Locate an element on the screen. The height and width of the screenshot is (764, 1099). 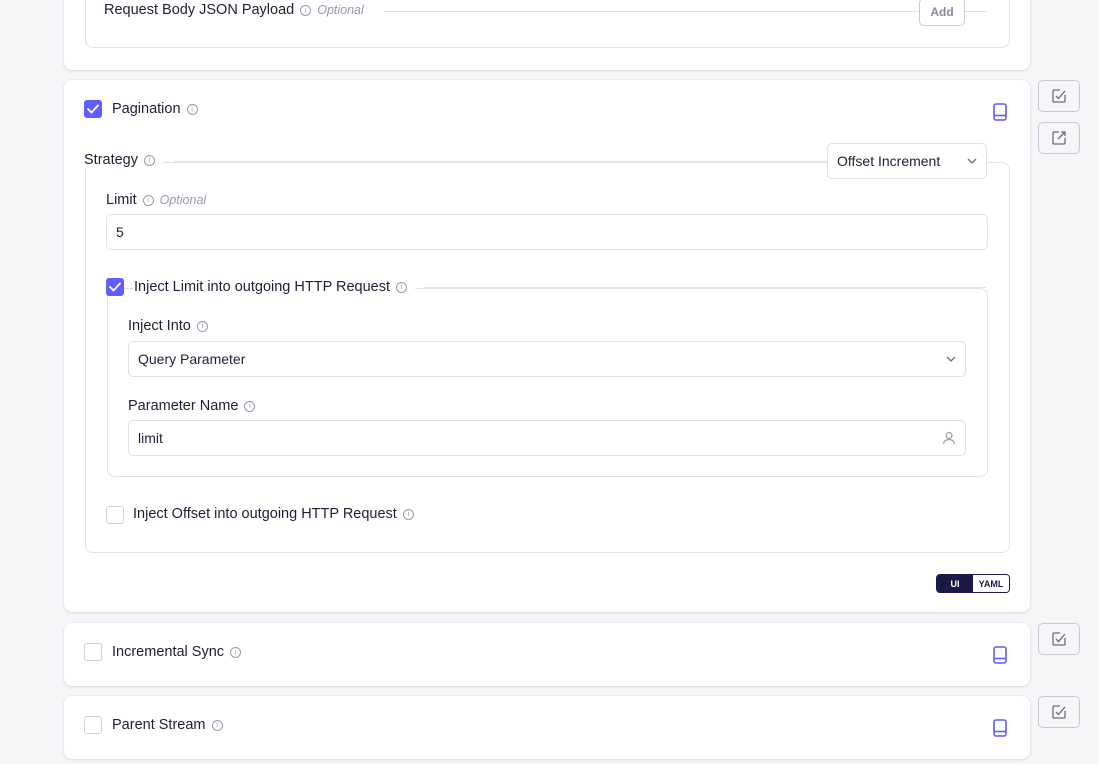
incremental-sync-label: Incremental Sync i is located at coordinates (181, 652).